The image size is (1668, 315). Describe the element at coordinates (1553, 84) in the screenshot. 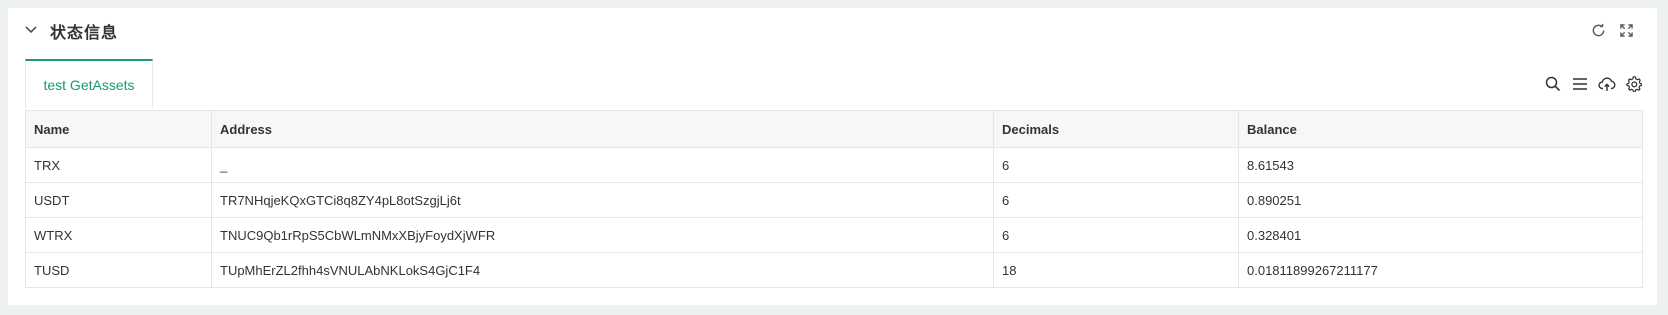

I see `search-icon` at that location.